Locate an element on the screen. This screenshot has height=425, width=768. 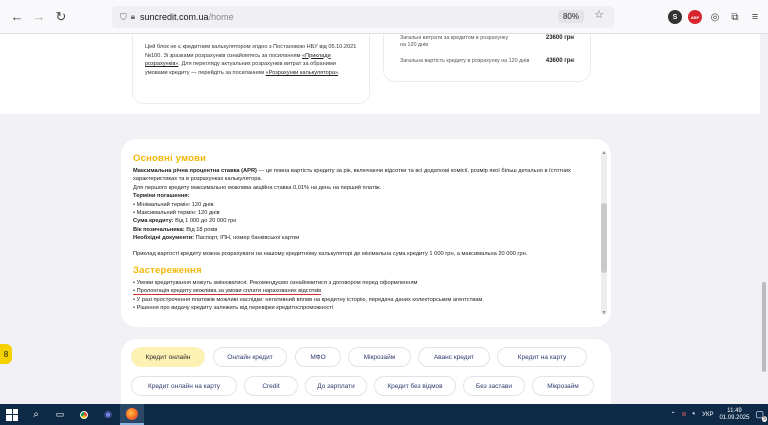
page-scrollbar is located at coordinates (764, 219).